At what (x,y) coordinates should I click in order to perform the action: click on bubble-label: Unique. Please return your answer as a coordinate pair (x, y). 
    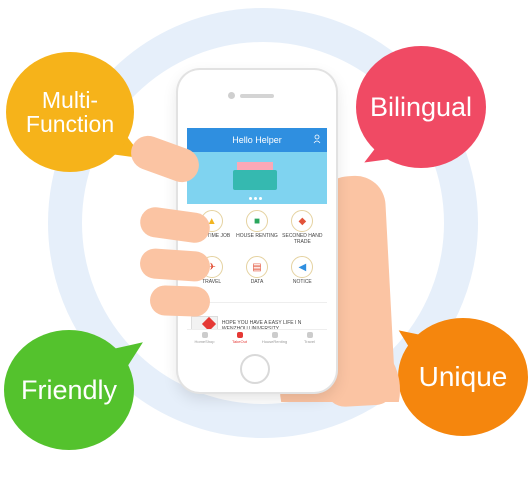
    Looking at the image, I should click on (463, 377).